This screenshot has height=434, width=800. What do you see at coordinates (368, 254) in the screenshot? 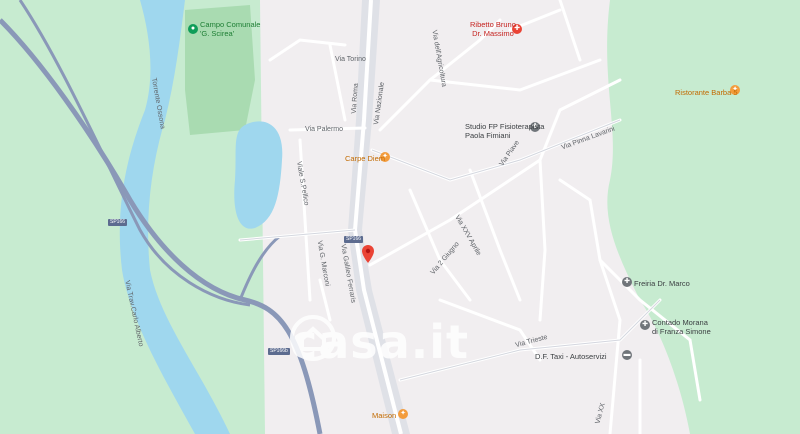
I see `map-pin-icon` at bounding box center [368, 254].